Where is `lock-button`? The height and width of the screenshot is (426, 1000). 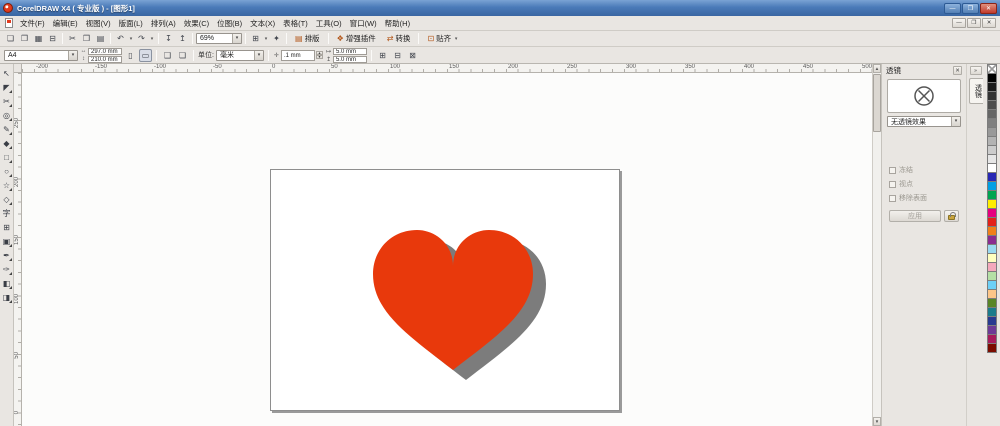
lock-button is located at coordinates (951, 216).